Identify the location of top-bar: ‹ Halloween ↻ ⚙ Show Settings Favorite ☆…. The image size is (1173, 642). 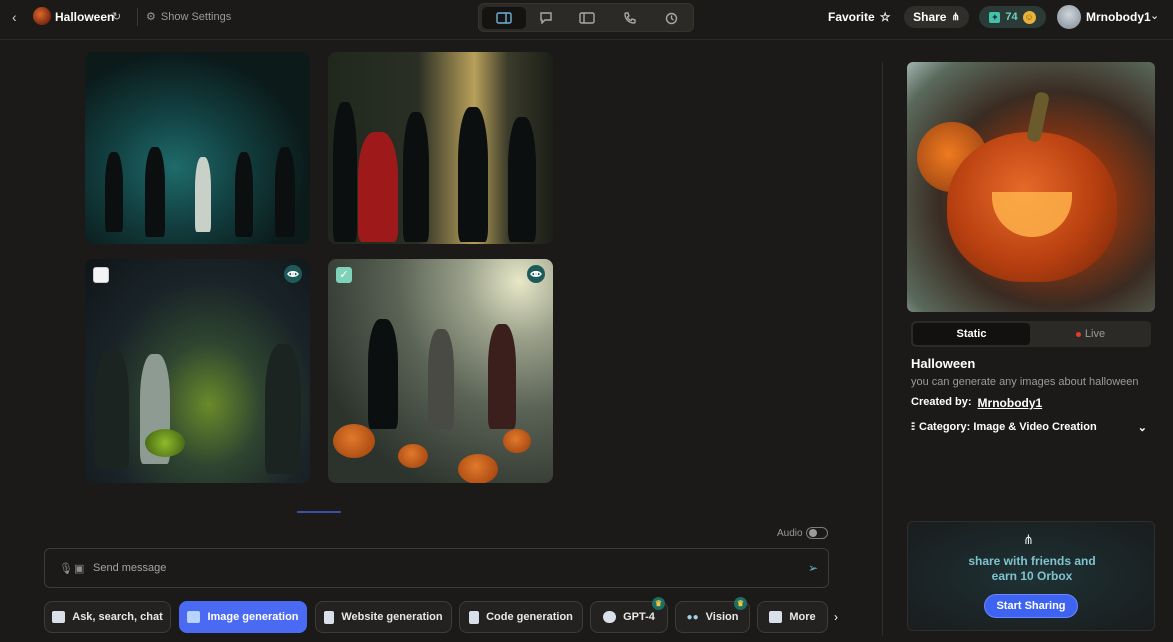
(586, 20).